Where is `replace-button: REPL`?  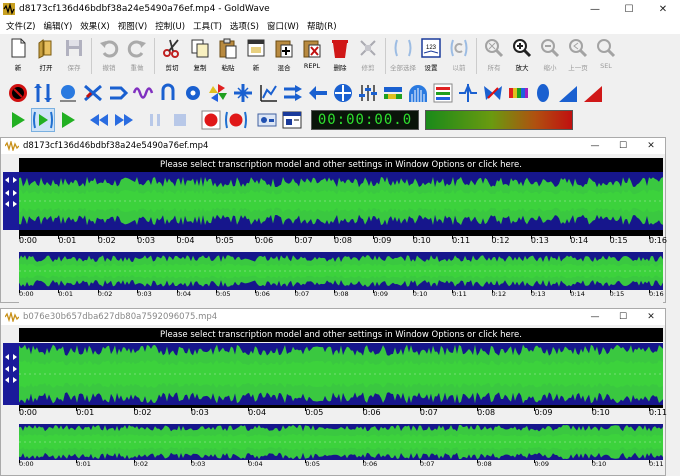 replace-button: REPL is located at coordinates (312, 56).